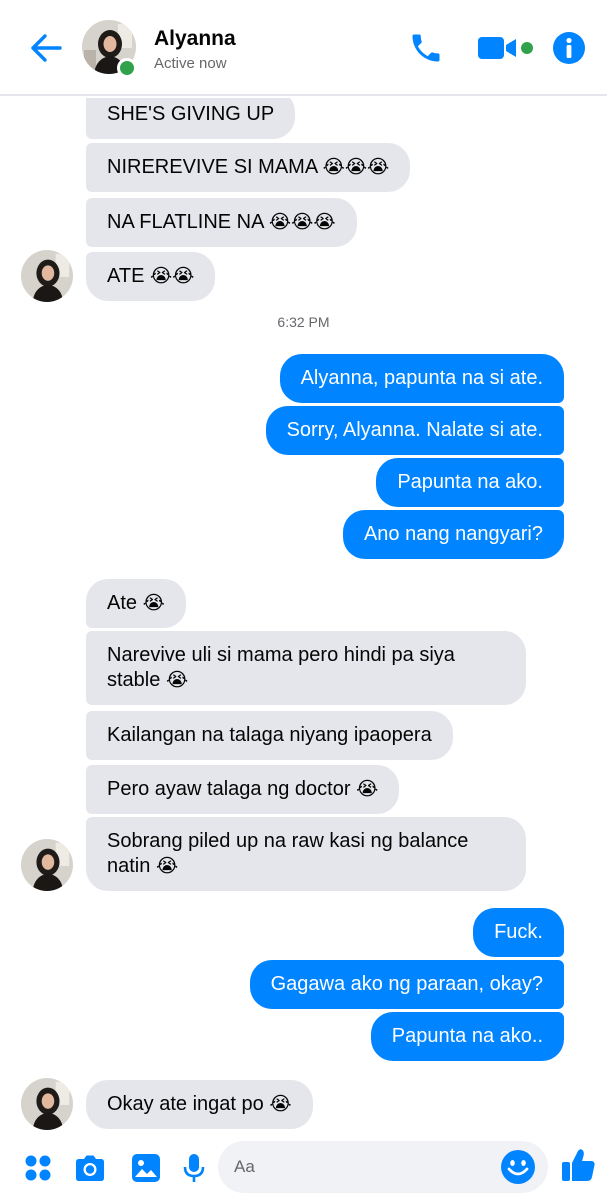  What do you see at coordinates (195, 39) in the screenshot?
I see `contact-name: Alyanna` at bounding box center [195, 39].